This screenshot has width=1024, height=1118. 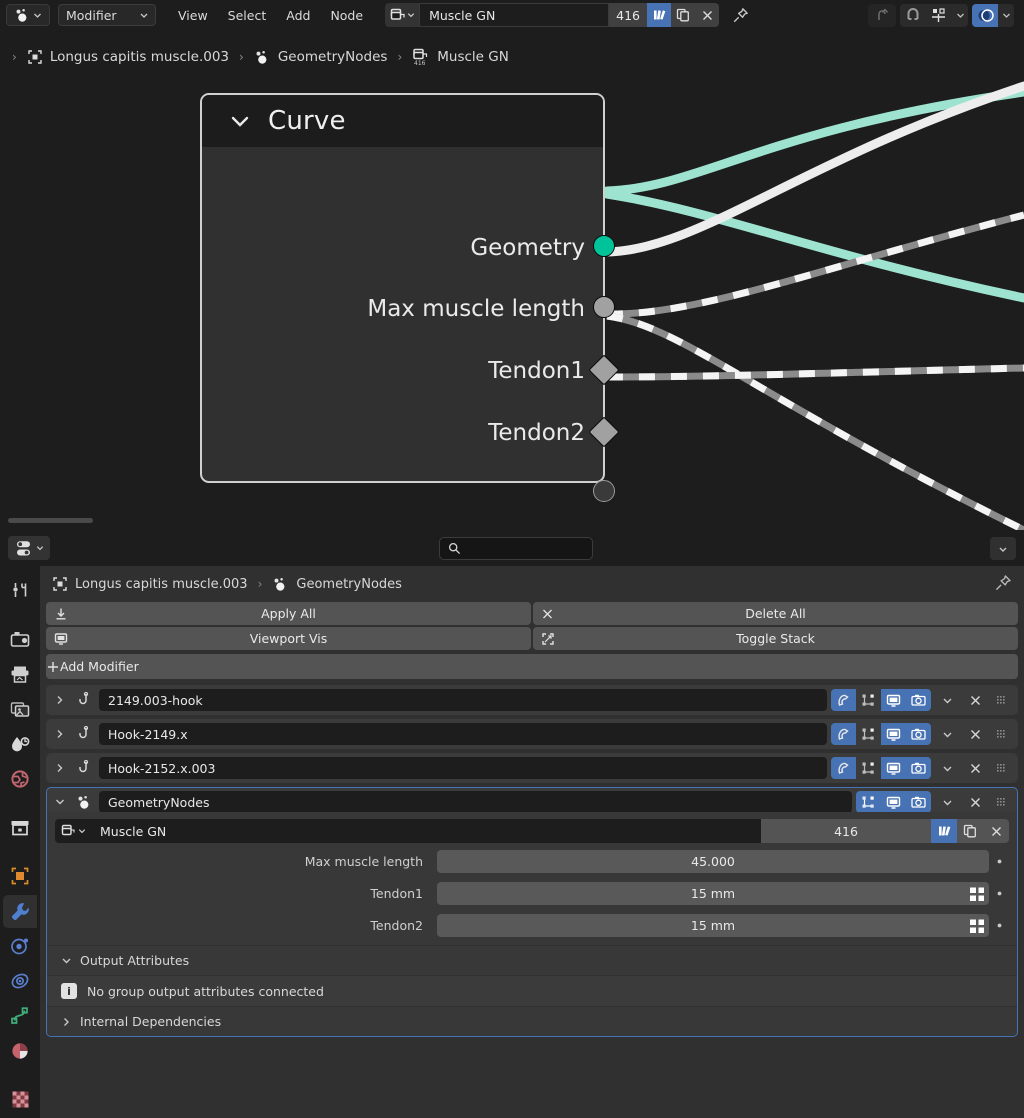 I want to click on sidebar-item-object, so click(x=20, y=876).